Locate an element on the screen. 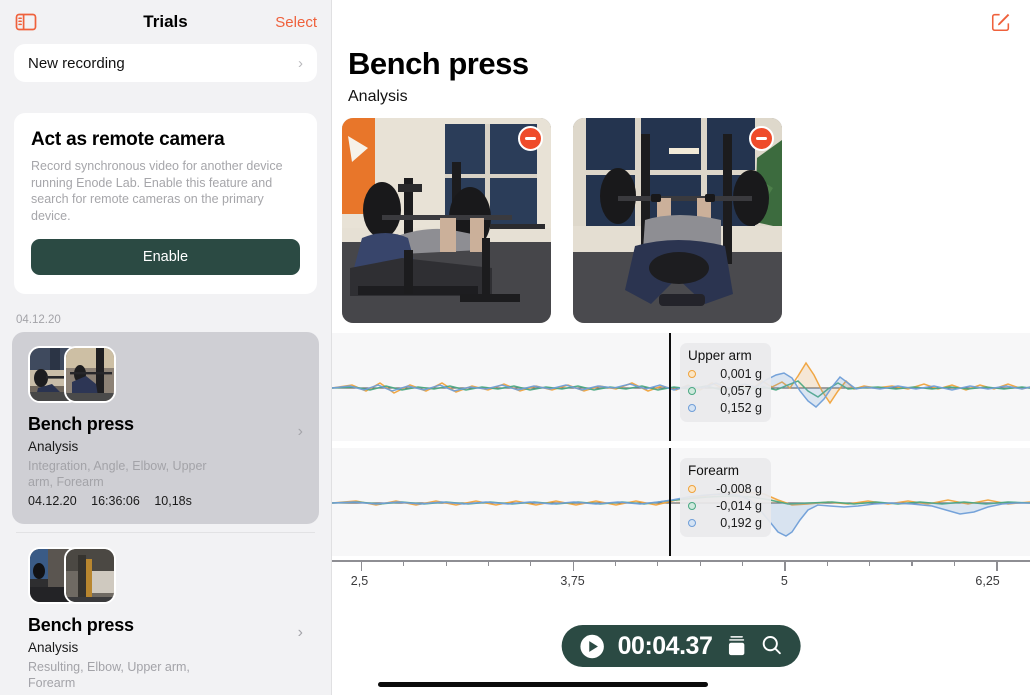 The image size is (1030, 695). analysis-subtitle: Analysis is located at coordinates (378, 96).